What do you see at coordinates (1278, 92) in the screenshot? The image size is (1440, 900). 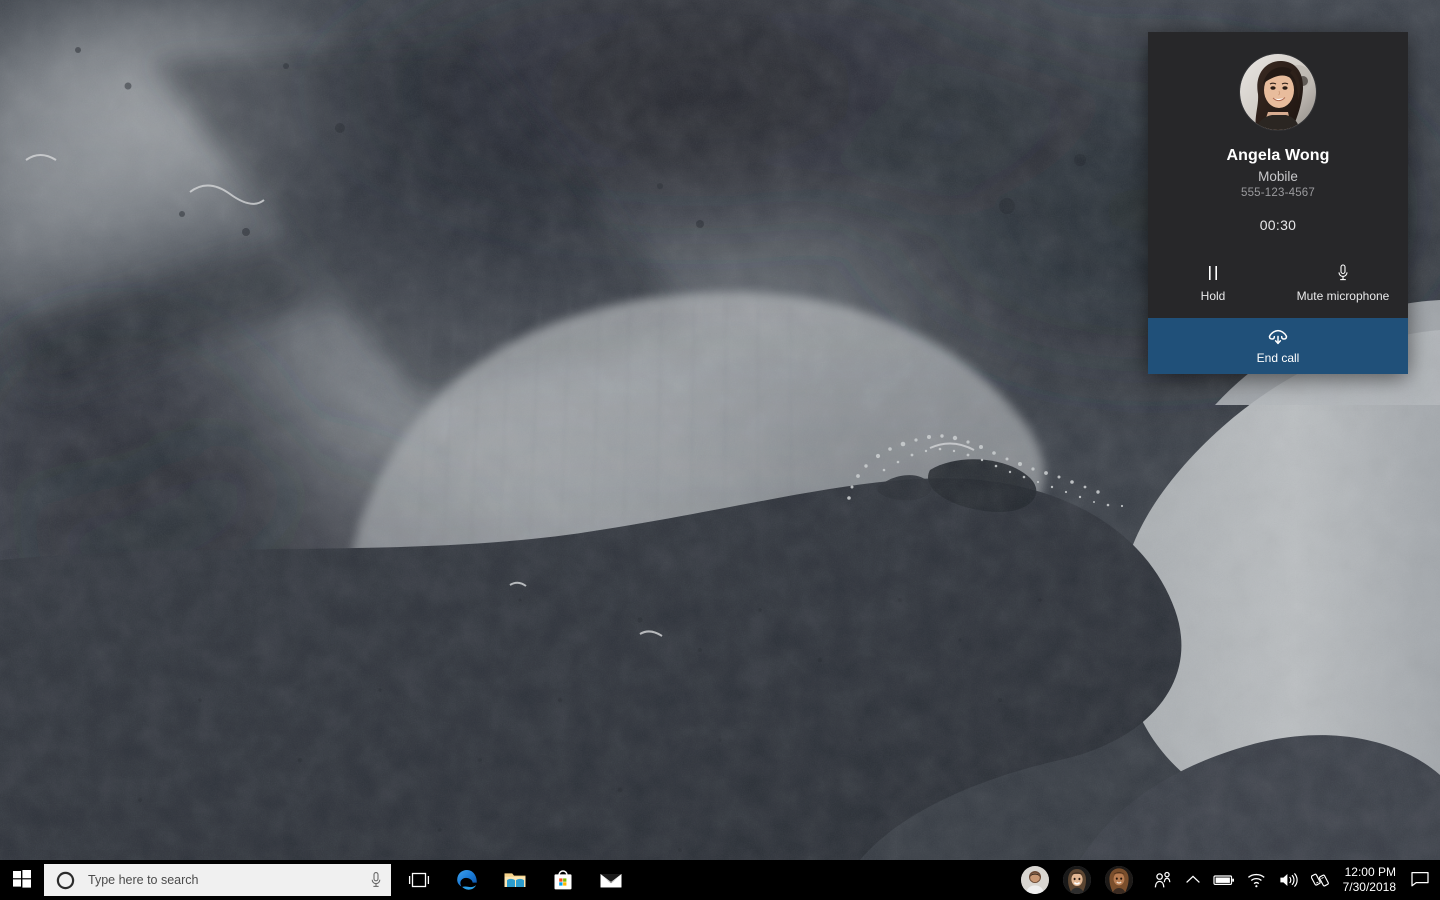 I see `contact-avatar` at bounding box center [1278, 92].